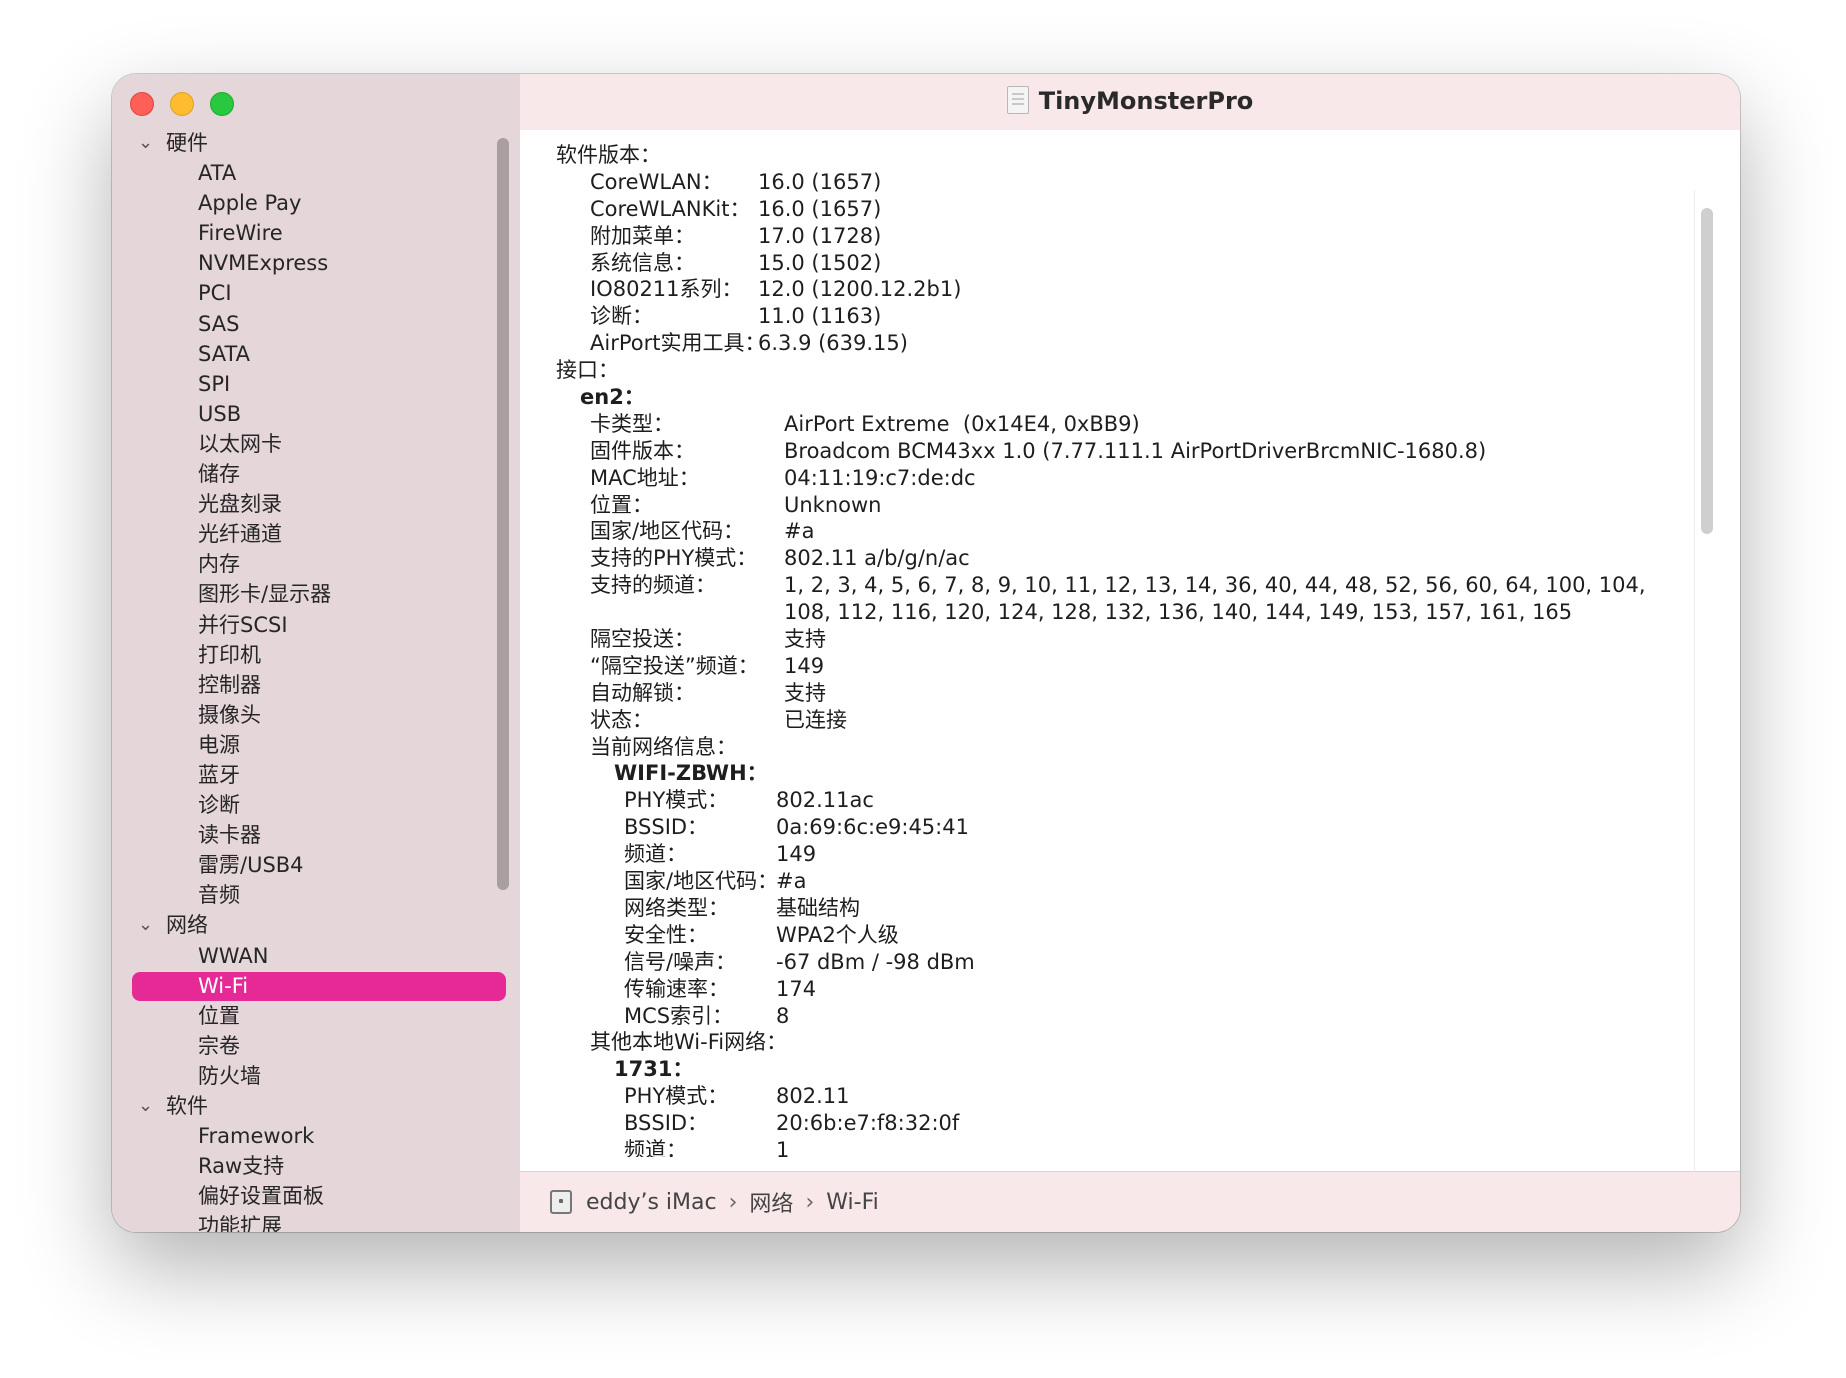 Image resolution: width=1846 pixels, height=1378 pixels. What do you see at coordinates (1115, 908) in the screenshot?
I see `detail-row: 网络类型： 基础结构` at bounding box center [1115, 908].